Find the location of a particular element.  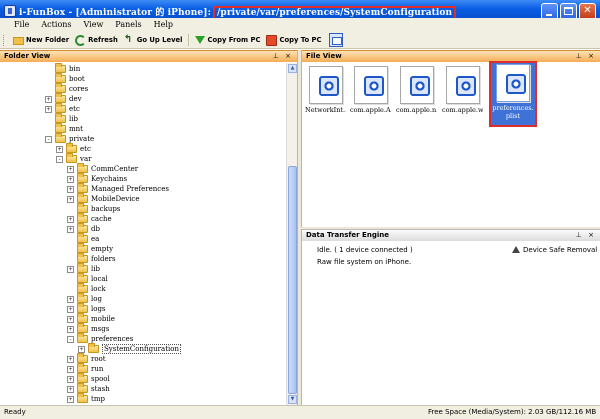

file-item: preferences.plist is located at coordinates (513, 94).